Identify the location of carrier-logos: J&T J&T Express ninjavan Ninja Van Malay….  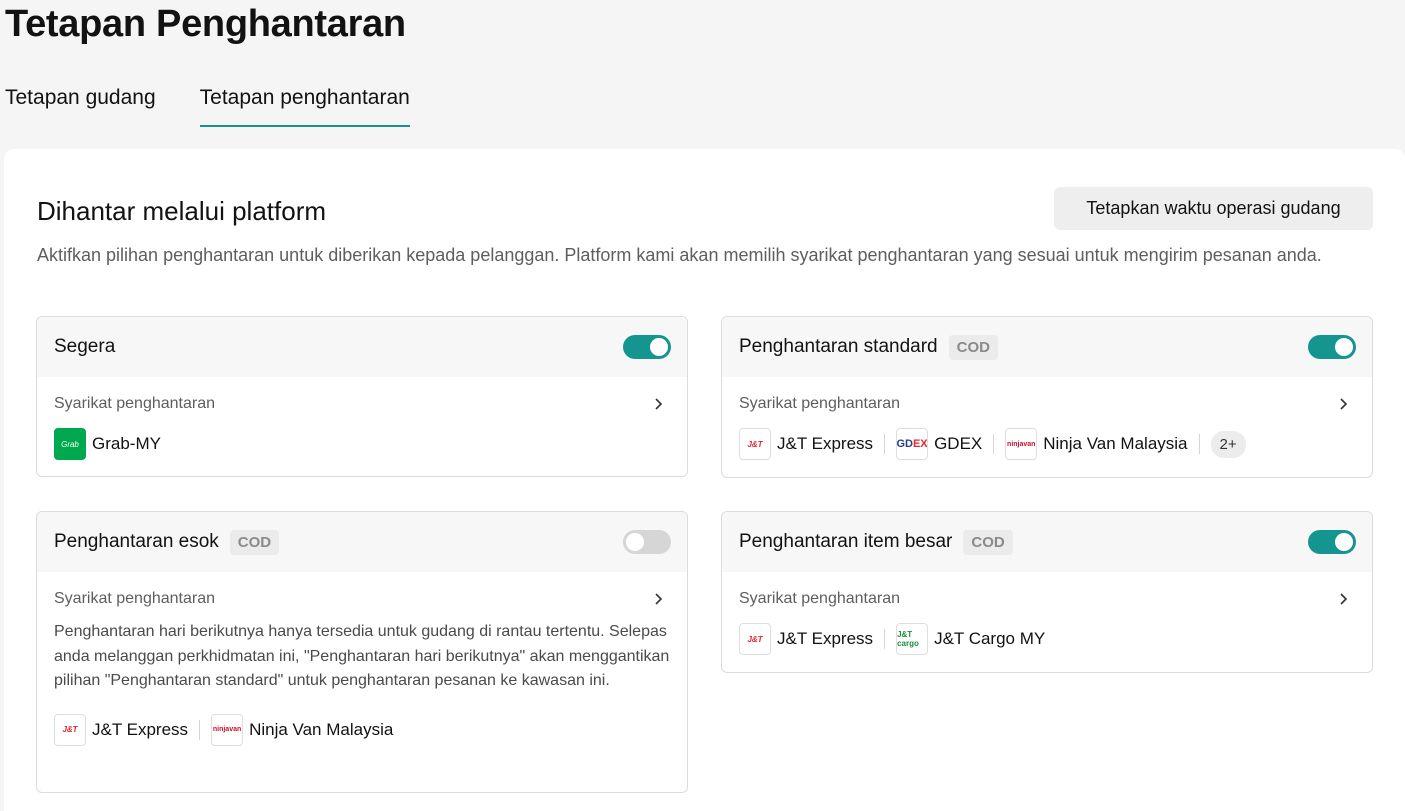
(362, 729).